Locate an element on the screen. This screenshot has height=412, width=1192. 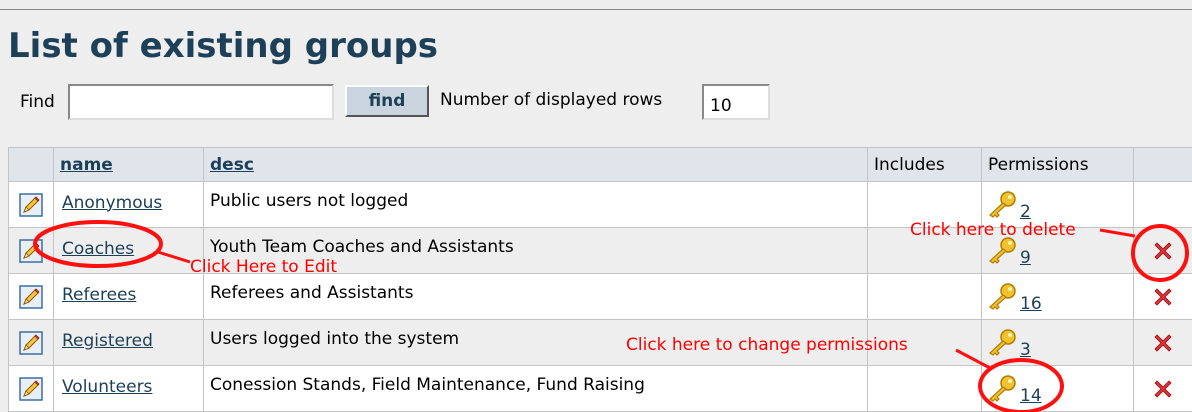
name-cell: Registered is located at coordinates (128, 342).